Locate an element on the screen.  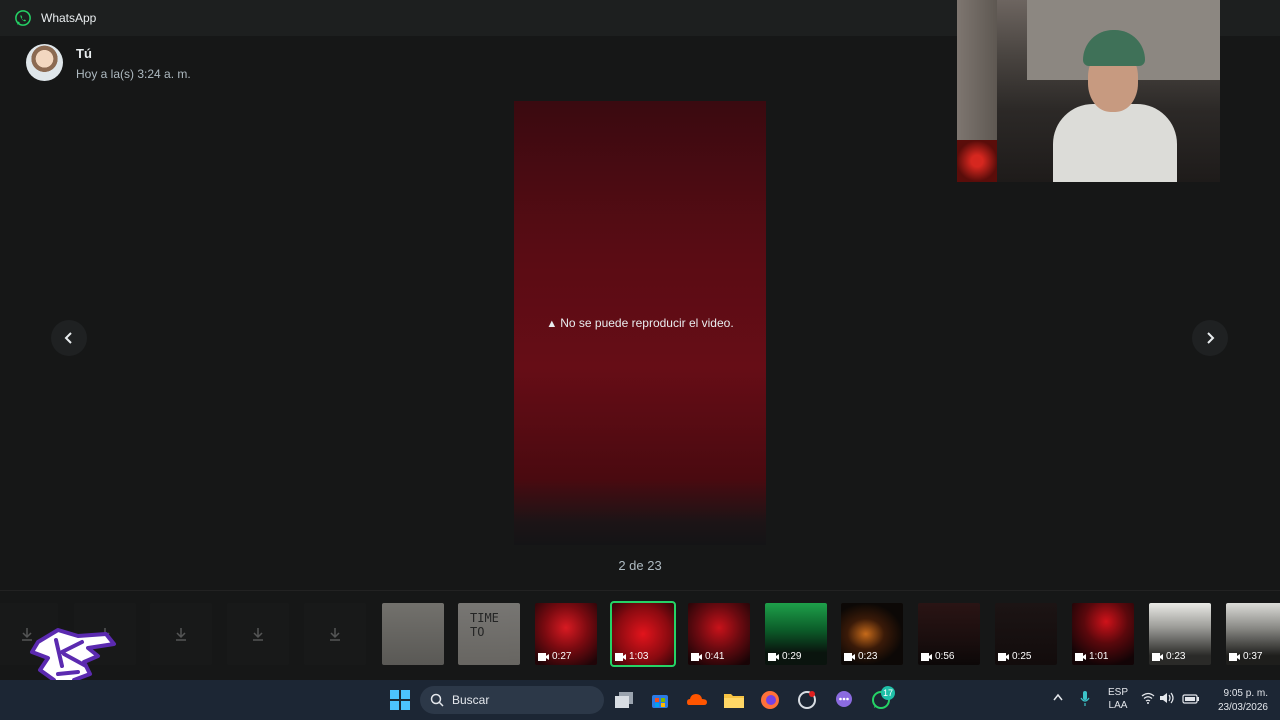
video-error-message: ▲ No se puede reproducir el video. is located at coordinates (640, 323).